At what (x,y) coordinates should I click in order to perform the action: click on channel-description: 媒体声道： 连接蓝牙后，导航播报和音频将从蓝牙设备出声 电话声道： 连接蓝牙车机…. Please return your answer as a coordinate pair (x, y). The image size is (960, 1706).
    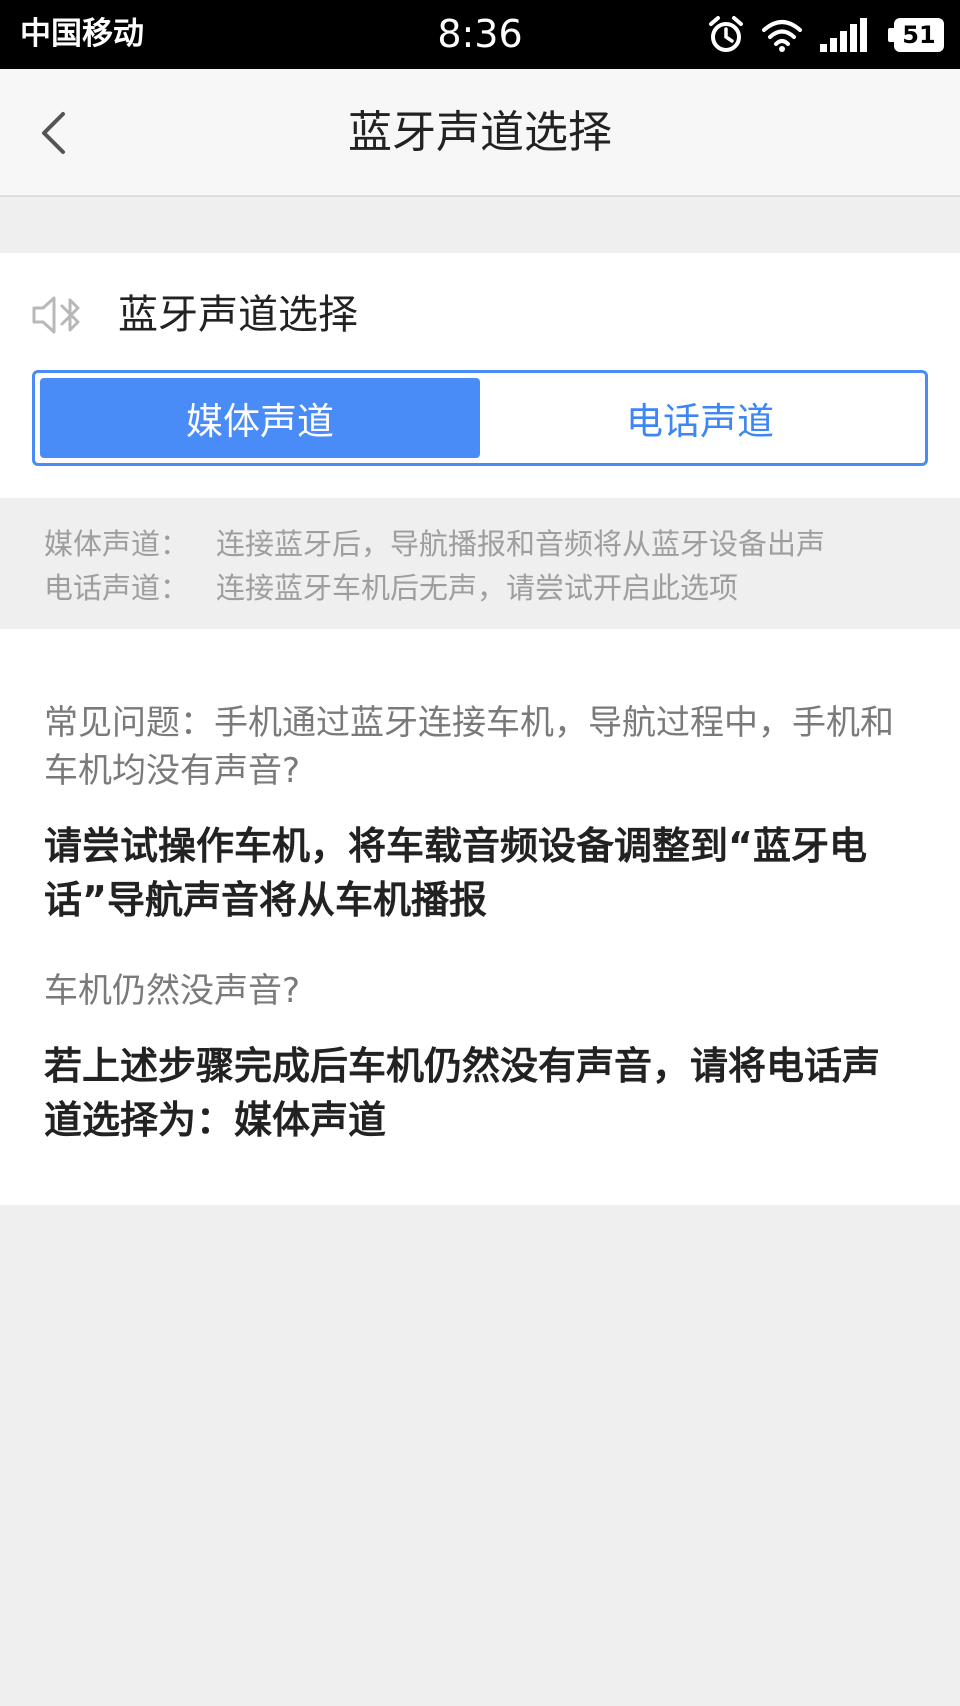
    Looking at the image, I should click on (480, 563).